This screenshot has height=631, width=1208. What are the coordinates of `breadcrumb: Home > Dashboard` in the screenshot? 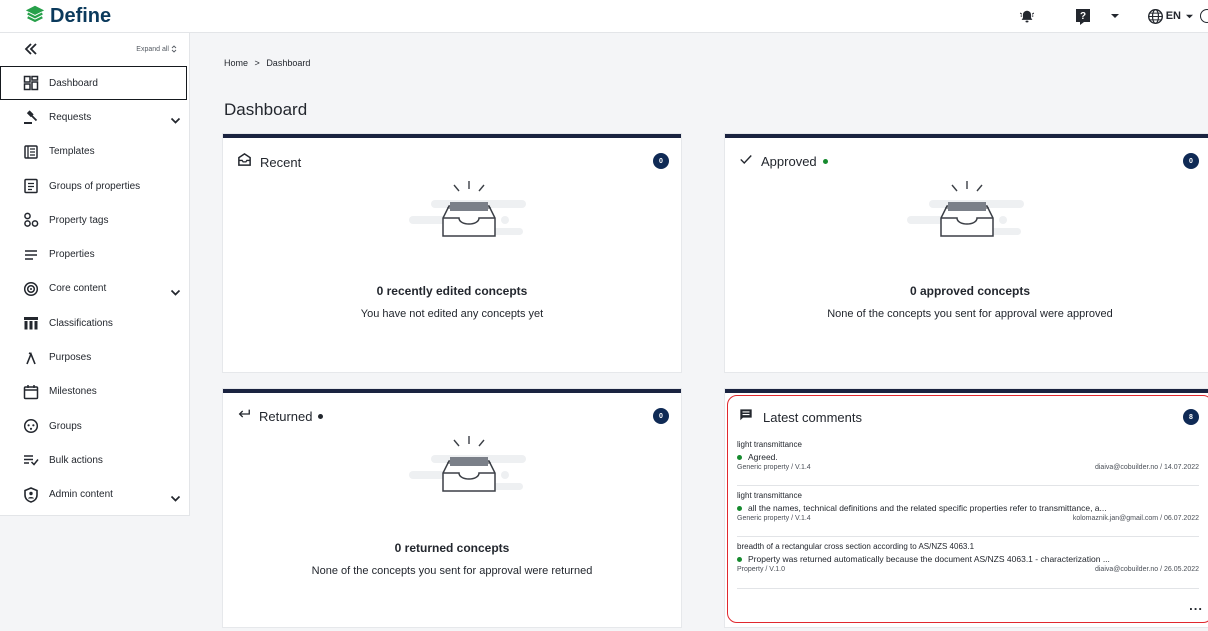 It's located at (267, 63).